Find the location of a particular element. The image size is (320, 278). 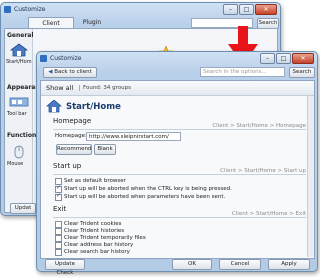

back-update-button: Updat is located at coordinates (23, 208).